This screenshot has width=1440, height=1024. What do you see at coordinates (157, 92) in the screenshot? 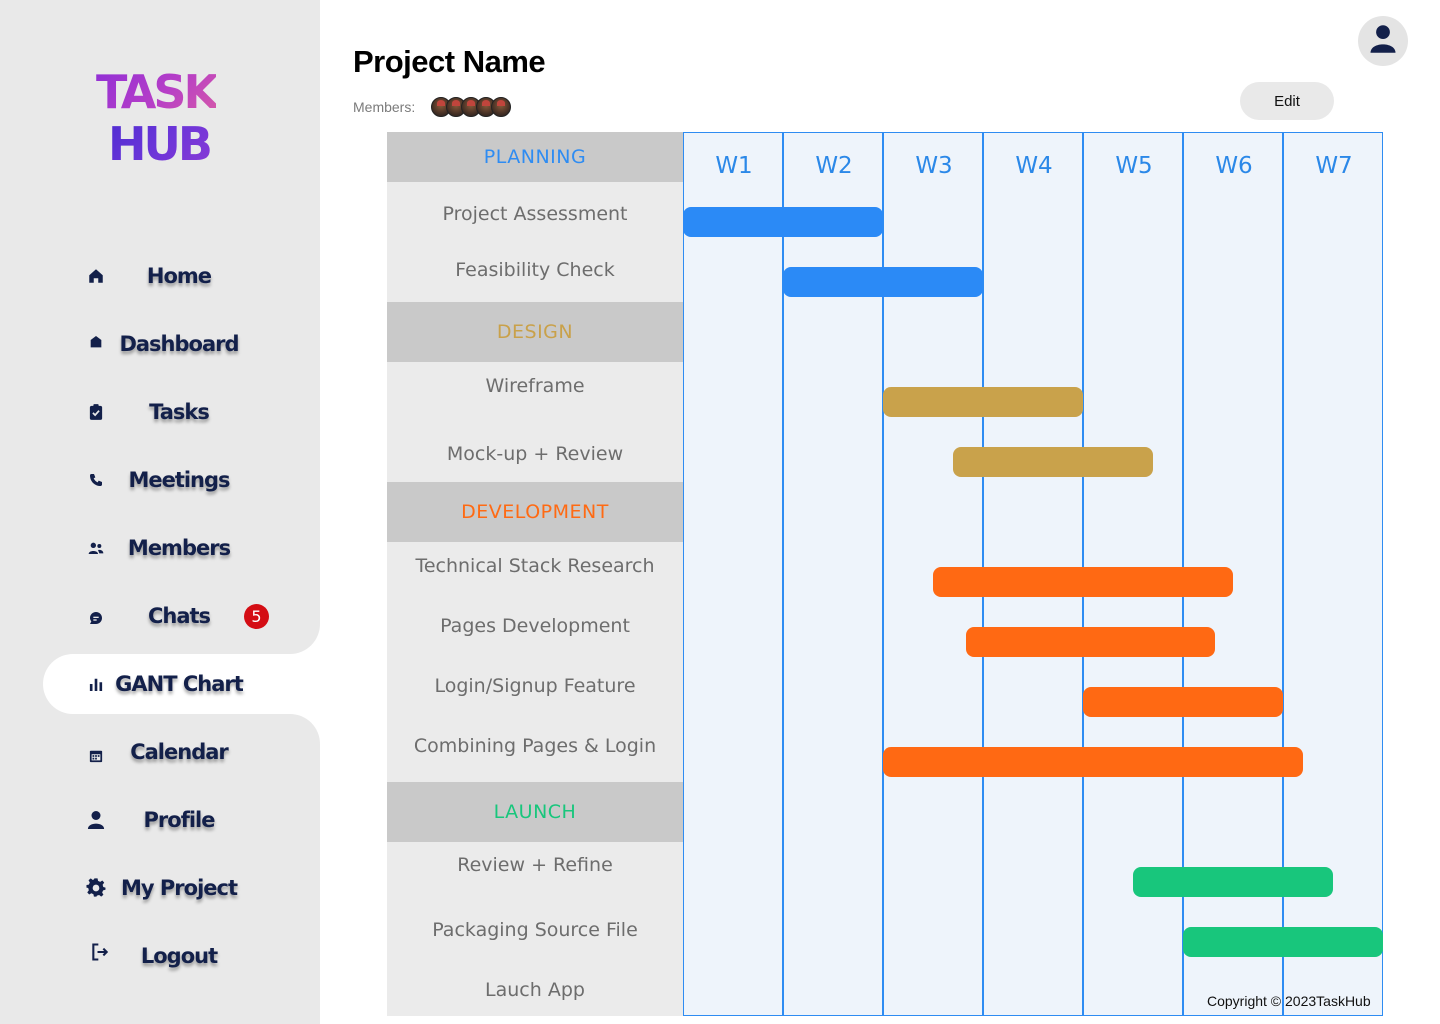
I see `logo-line-1: TASK` at bounding box center [157, 92].